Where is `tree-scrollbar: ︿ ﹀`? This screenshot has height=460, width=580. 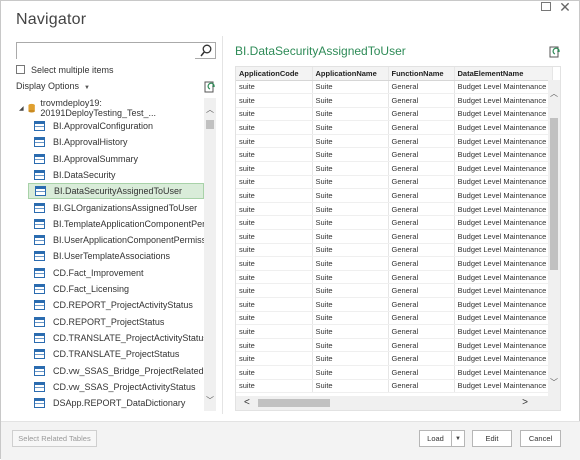 tree-scrollbar: ︿ ﹀ is located at coordinates (210, 254).